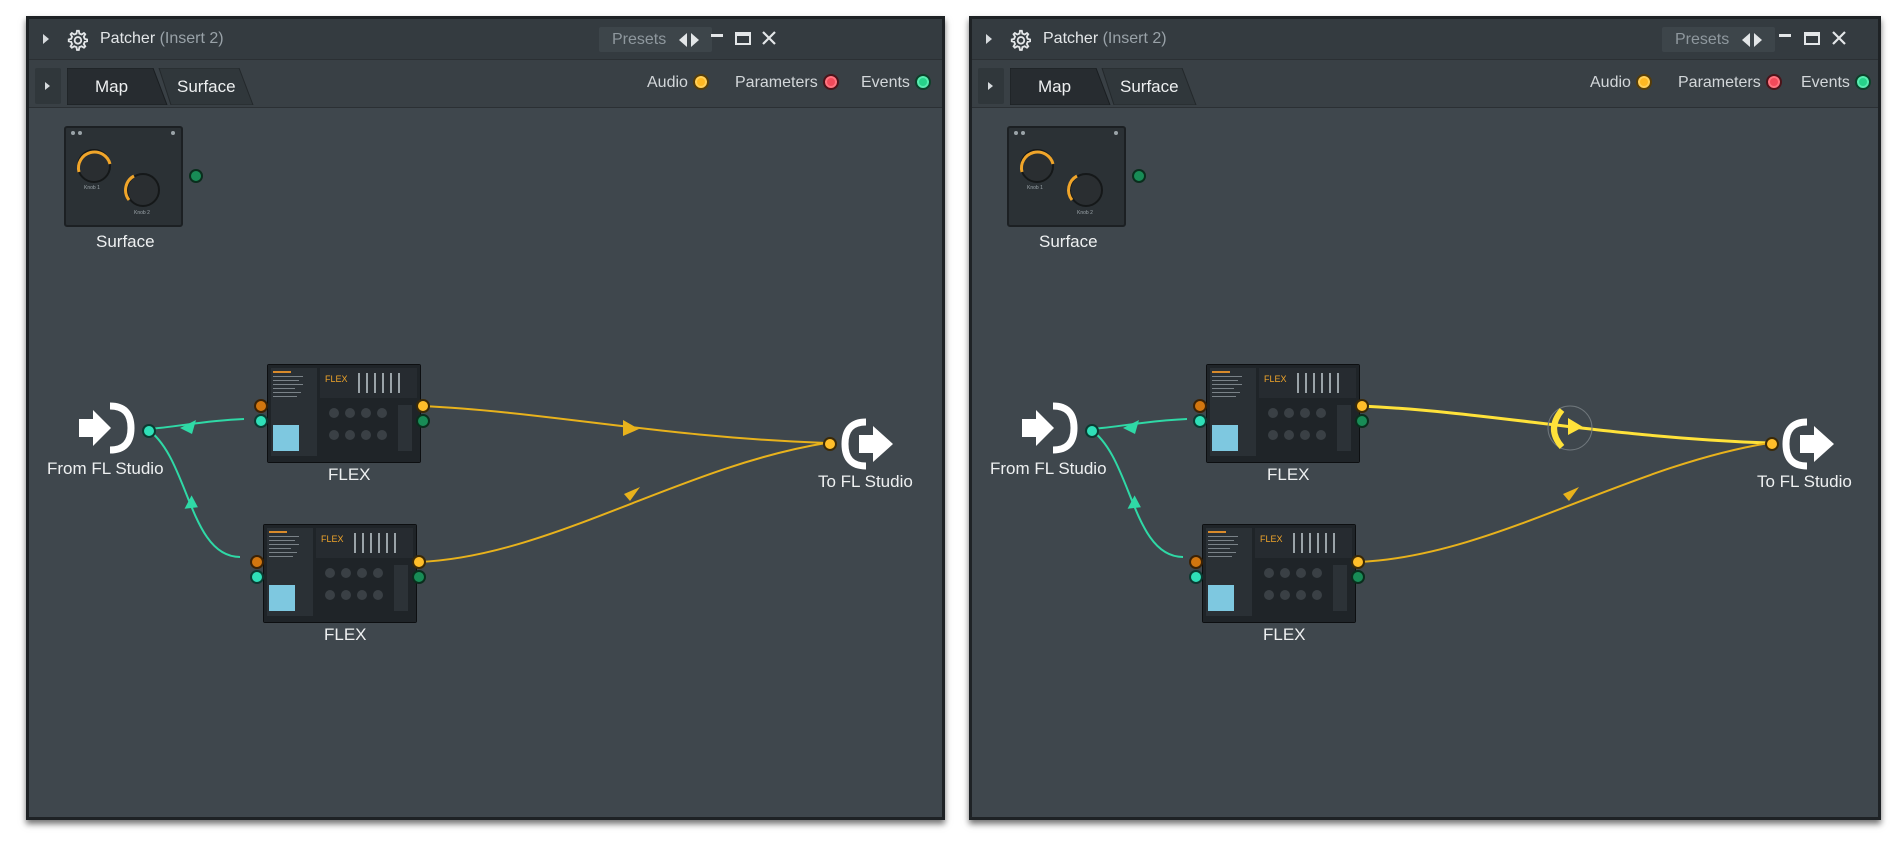 The image size is (1903, 848). Describe the element at coordinates (1136, 493) in the screenshot. I see `wire-input-to-flex-bottom` at that location.